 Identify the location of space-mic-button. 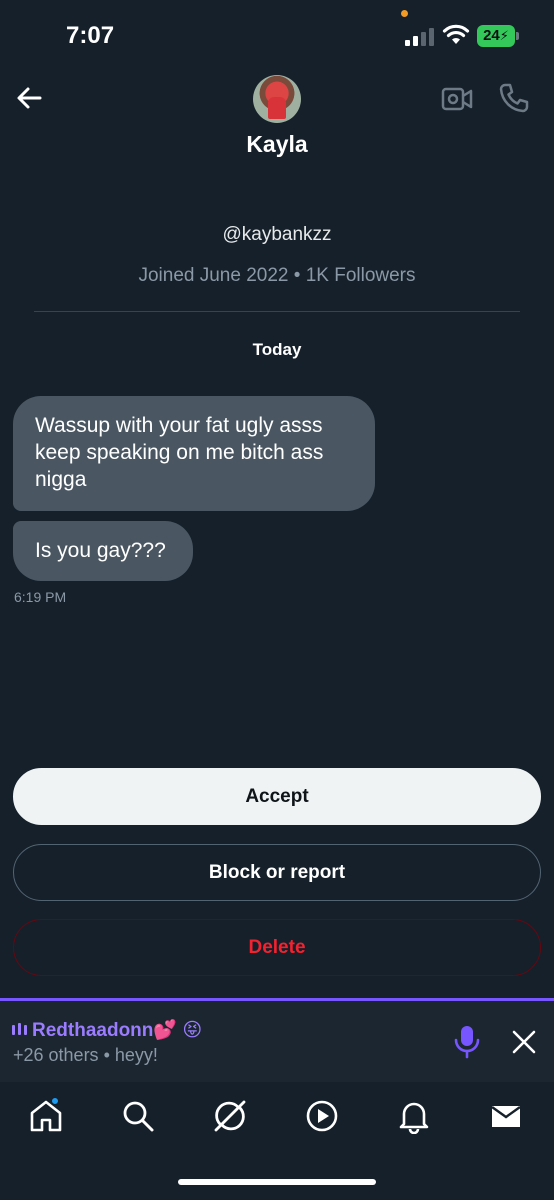
(467, 1042).